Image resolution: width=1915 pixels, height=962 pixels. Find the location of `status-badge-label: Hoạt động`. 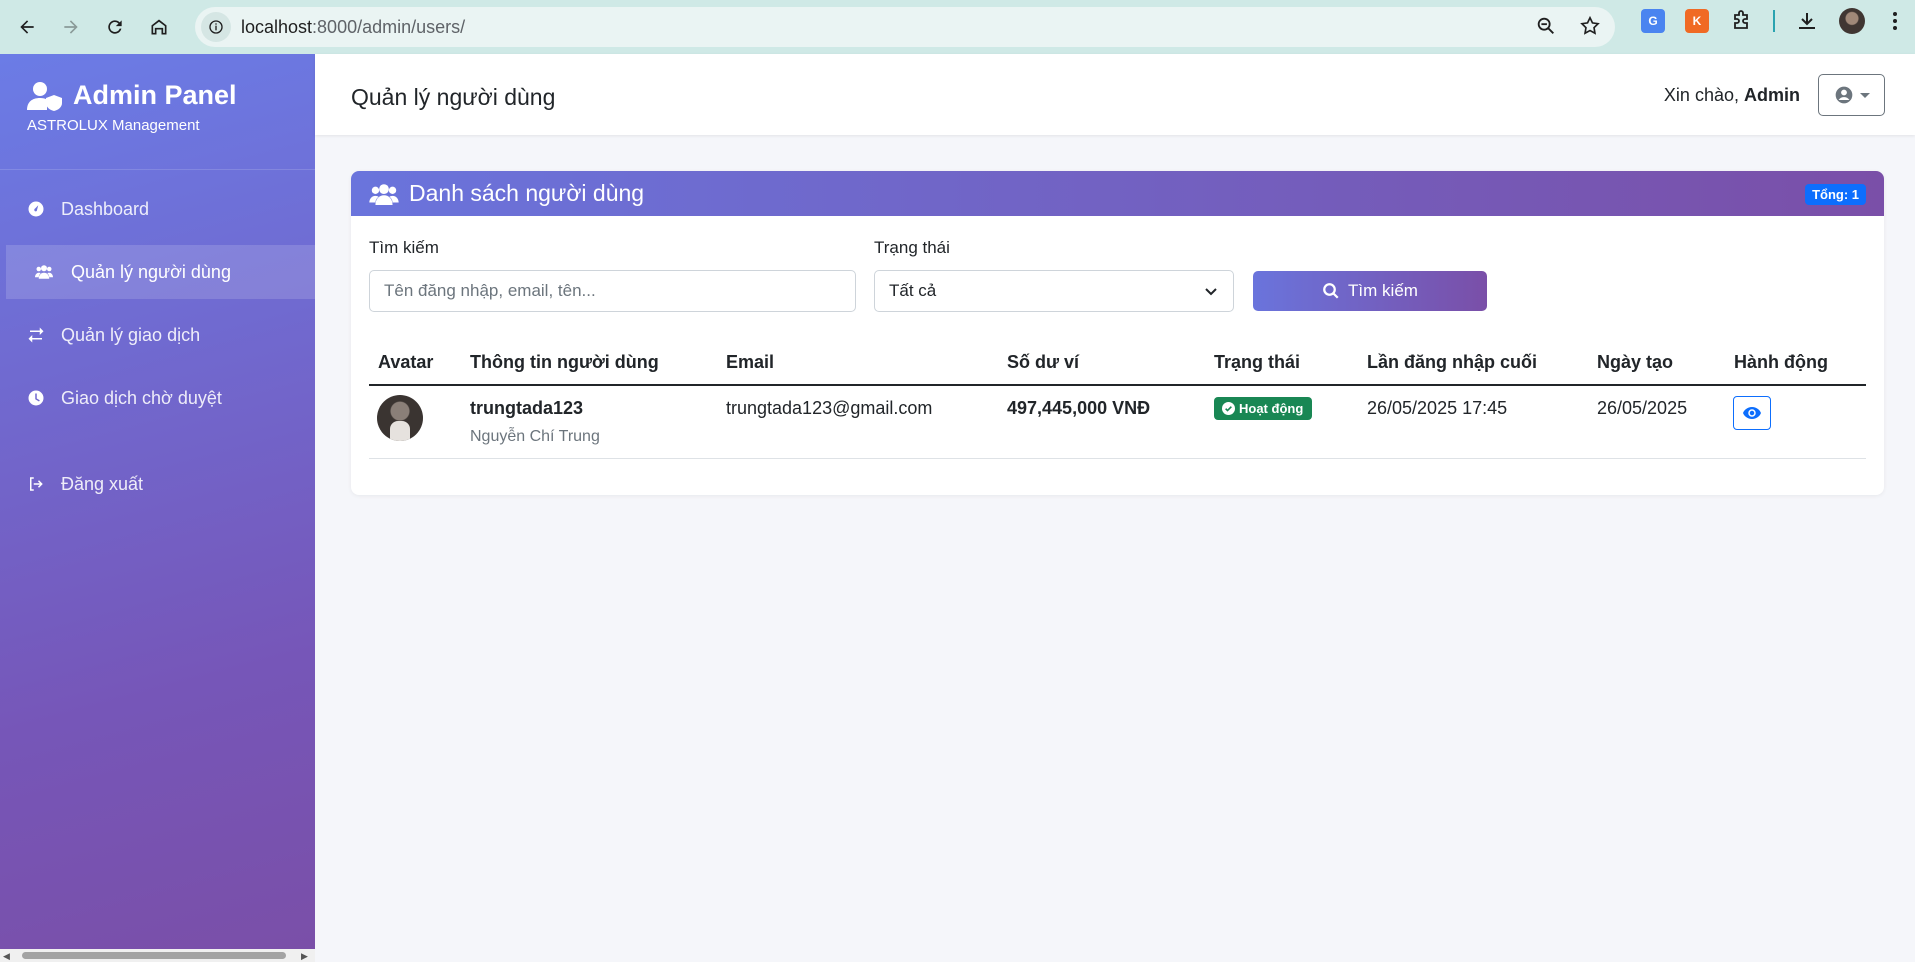

status-badge-label: Hoạt động is located at coordinates (1271, 408).